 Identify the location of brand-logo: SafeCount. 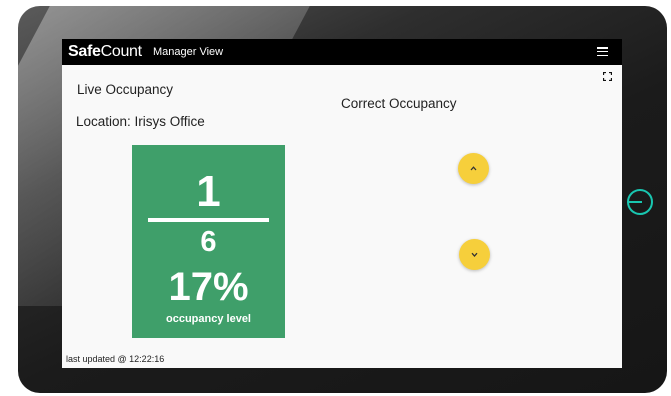
(105, 52).